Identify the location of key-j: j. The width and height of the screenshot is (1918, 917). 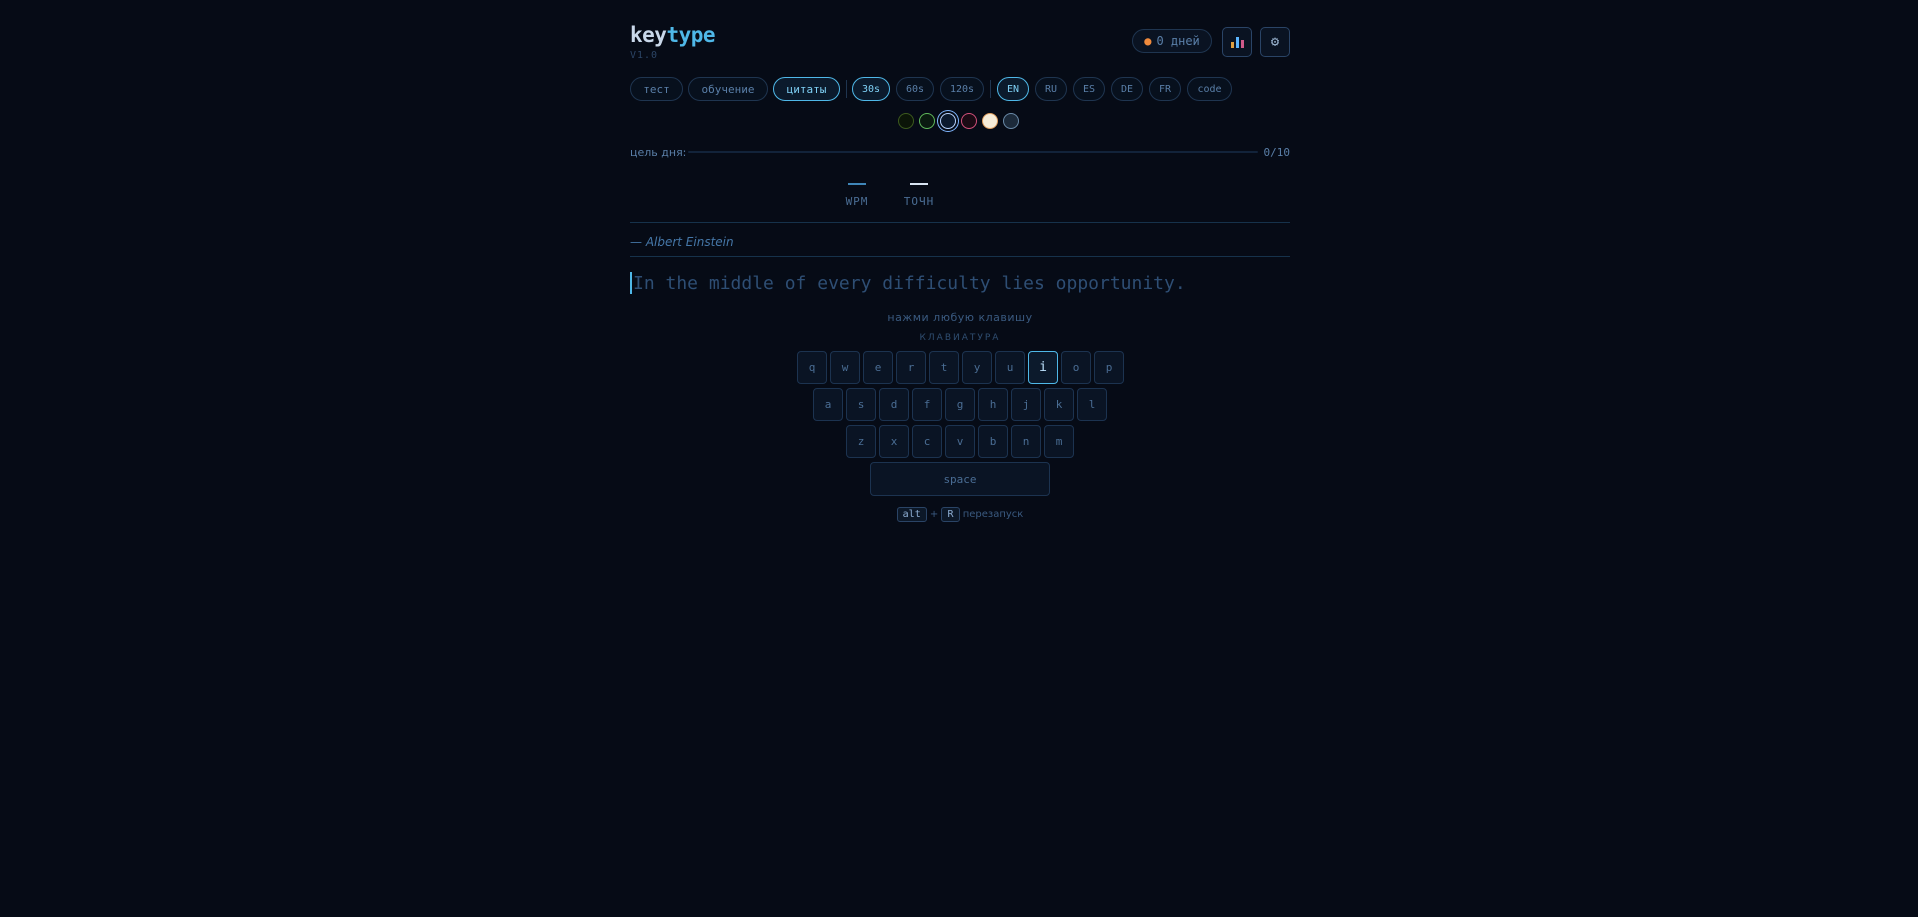
(1026, 404).